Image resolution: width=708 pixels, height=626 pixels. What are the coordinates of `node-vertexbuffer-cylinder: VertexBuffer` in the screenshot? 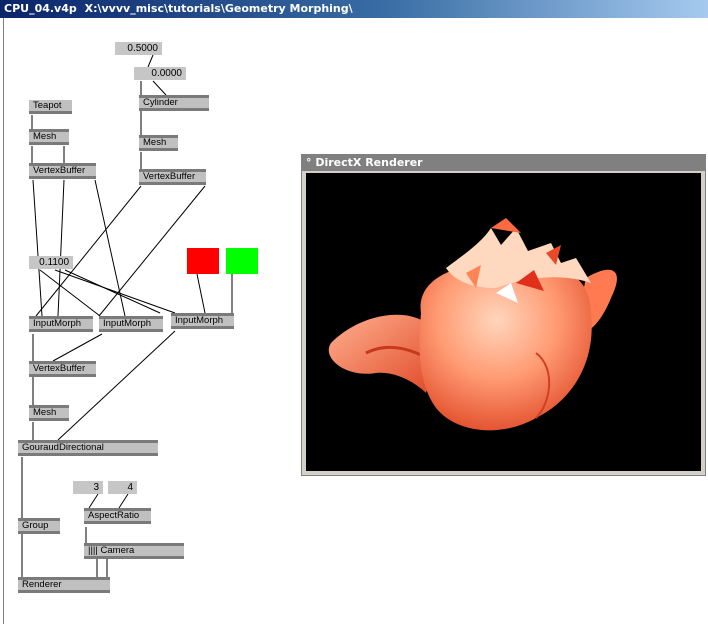 It's located at (172, 177).